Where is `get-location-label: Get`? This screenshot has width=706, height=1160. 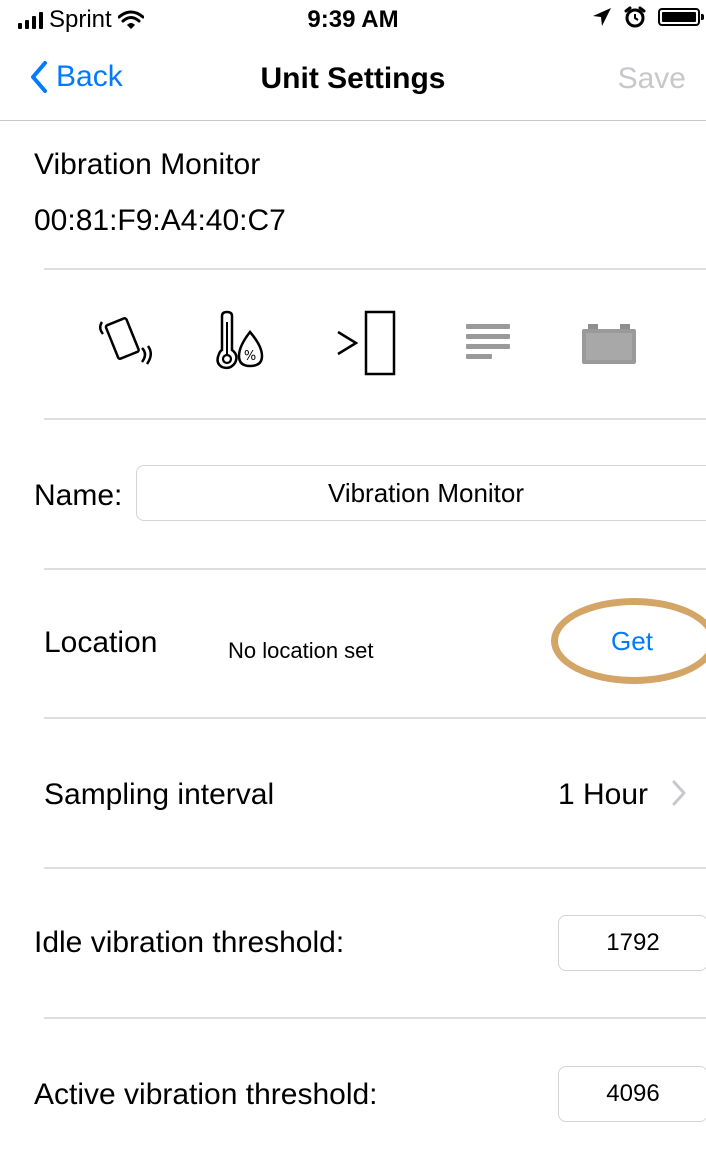 get-location-label: Get is located at coordinates (632, 641).